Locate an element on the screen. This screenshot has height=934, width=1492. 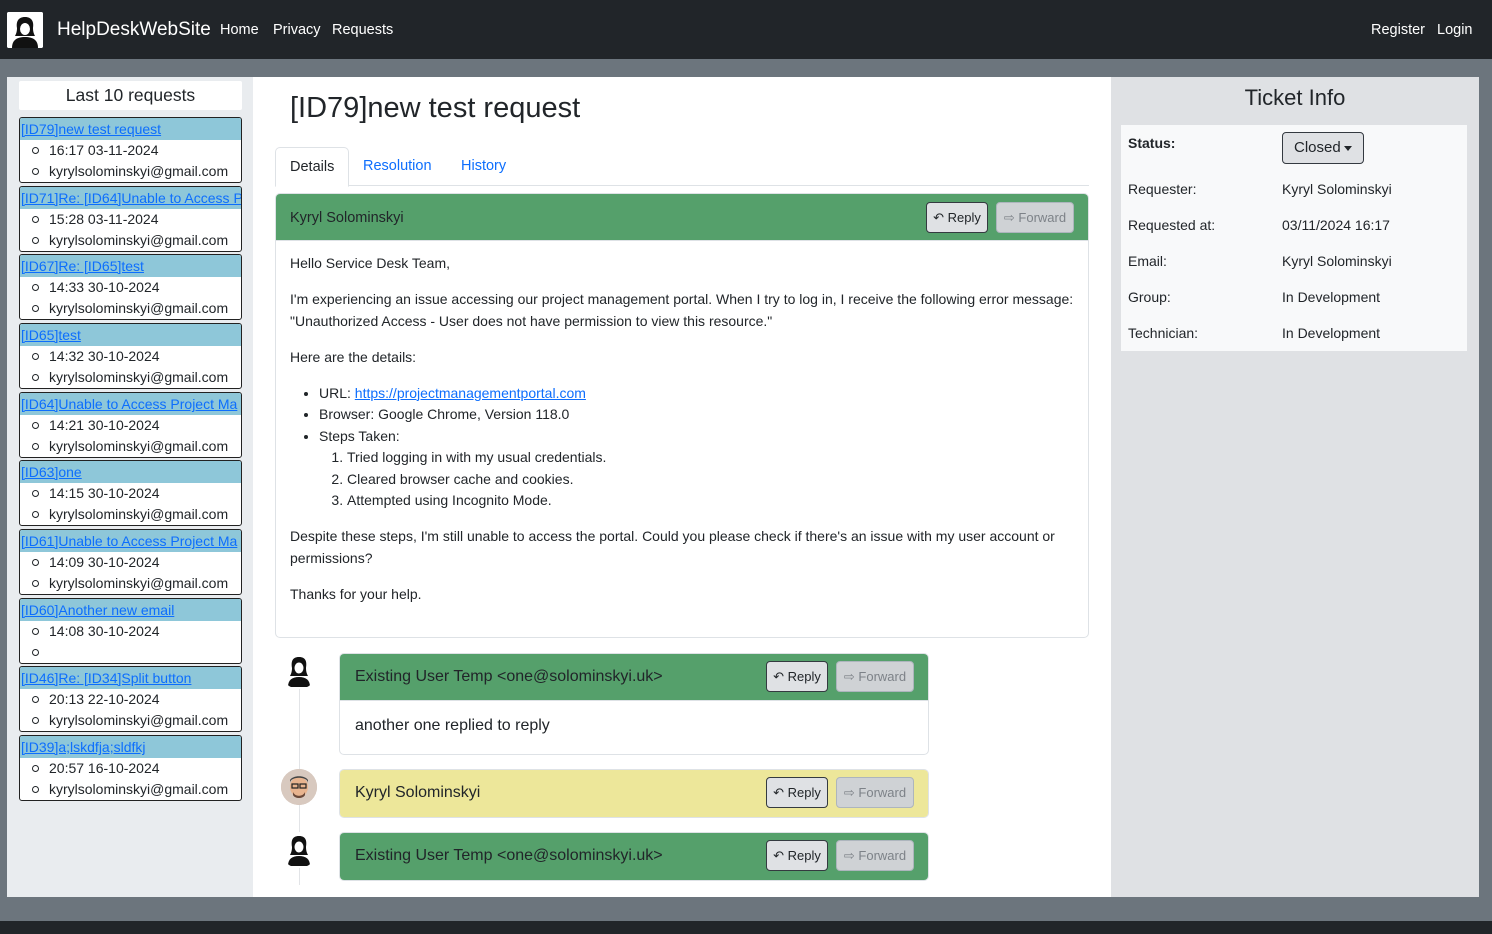
technician-label: Technician: is located at coordinates (1163, 333).